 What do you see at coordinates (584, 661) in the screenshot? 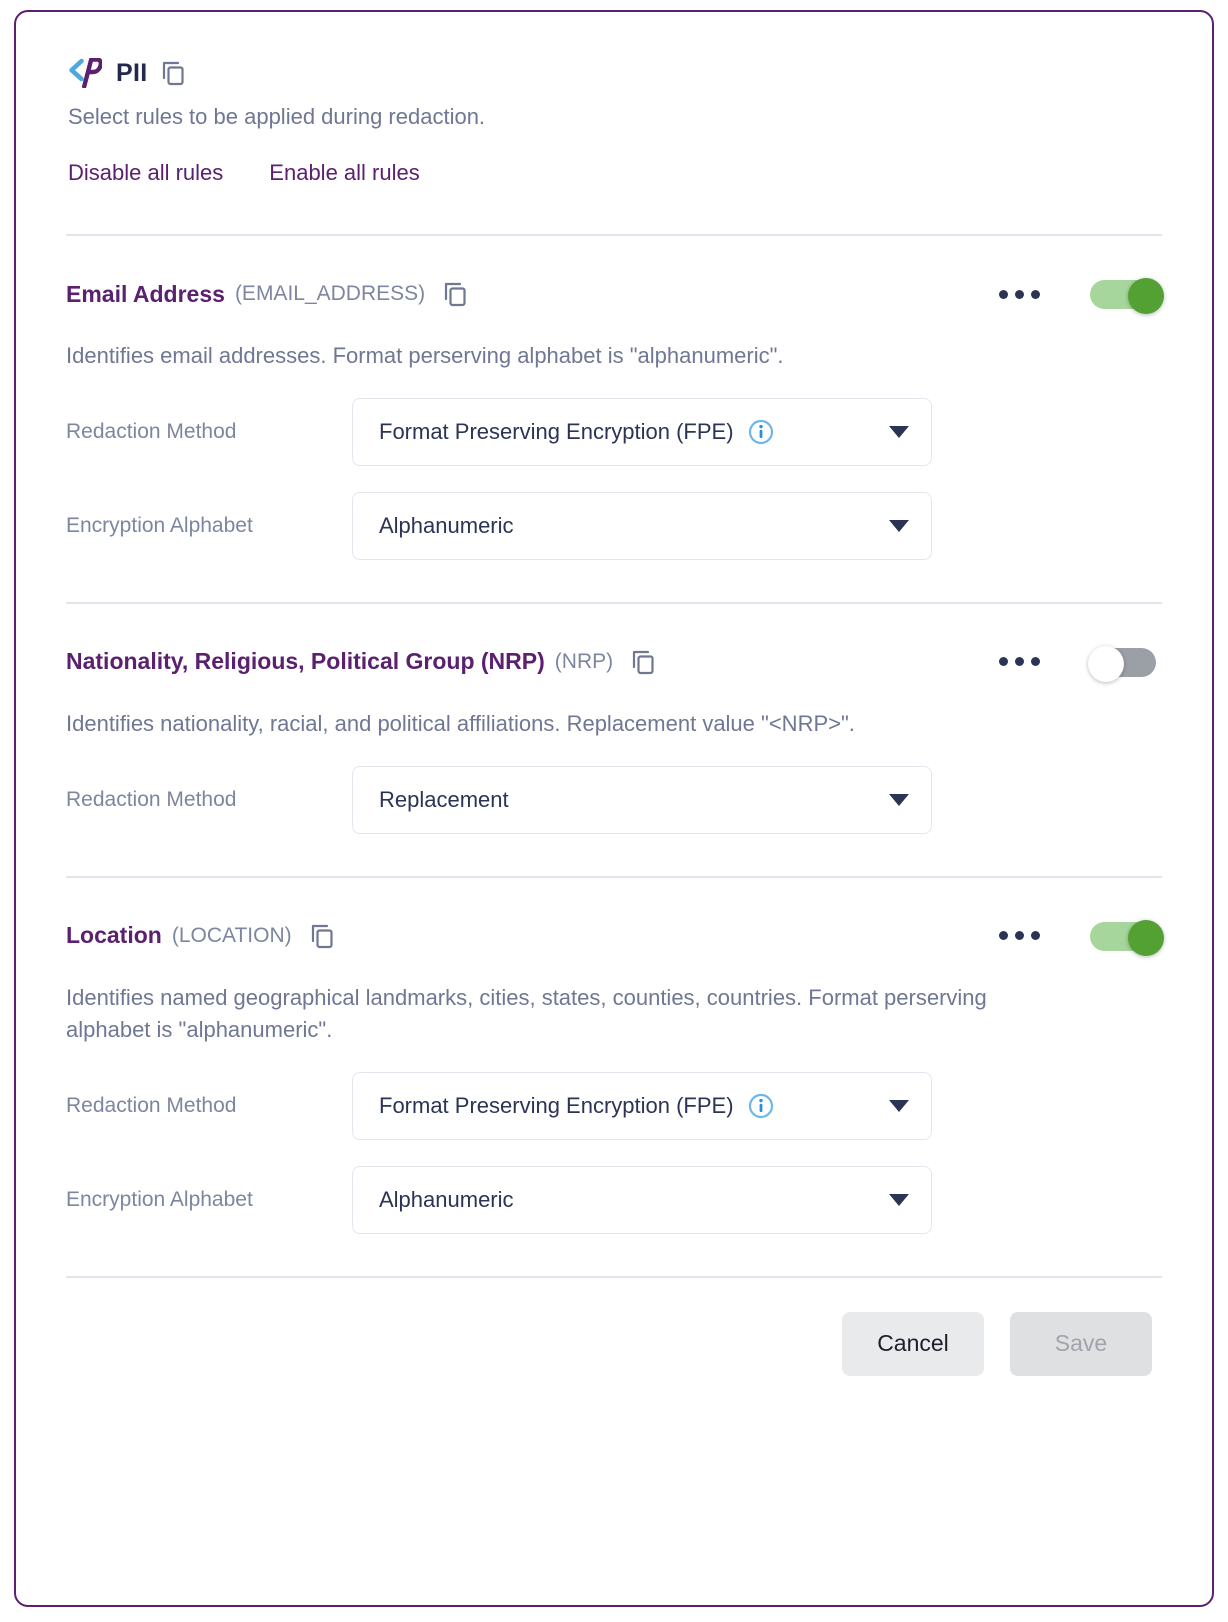
I see `rule-code: (NRP)` at bounding box center [584, 661].